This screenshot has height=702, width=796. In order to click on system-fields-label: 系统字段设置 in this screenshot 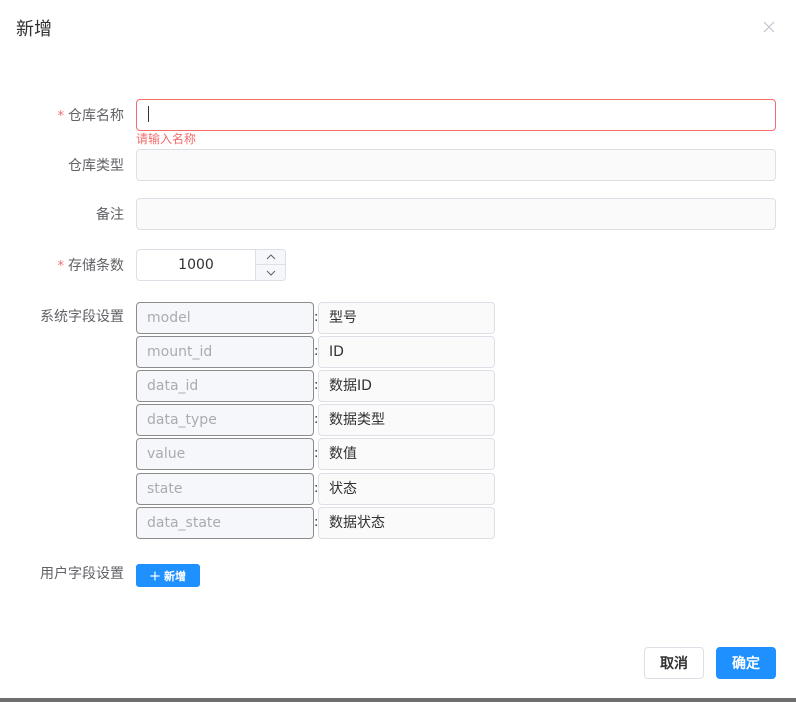, I will do `click(82, 317)`.